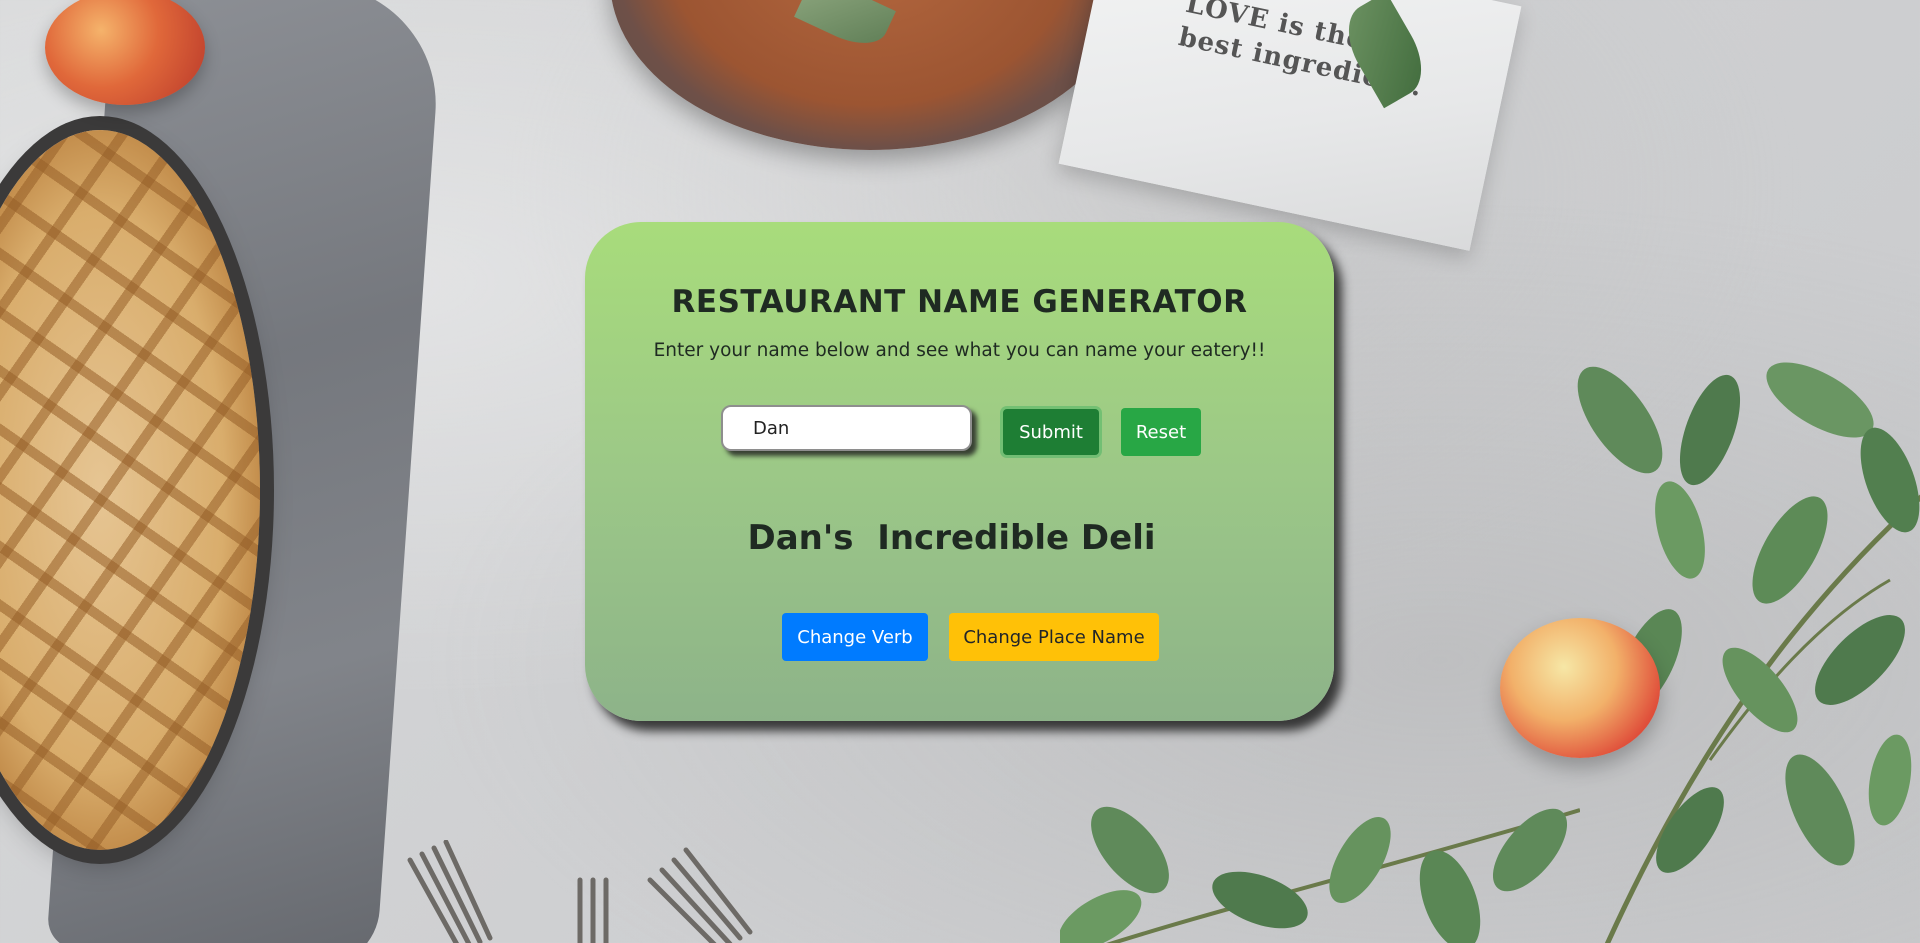  I want to click on change-verb-button: Change Verb, so click(855, 637).